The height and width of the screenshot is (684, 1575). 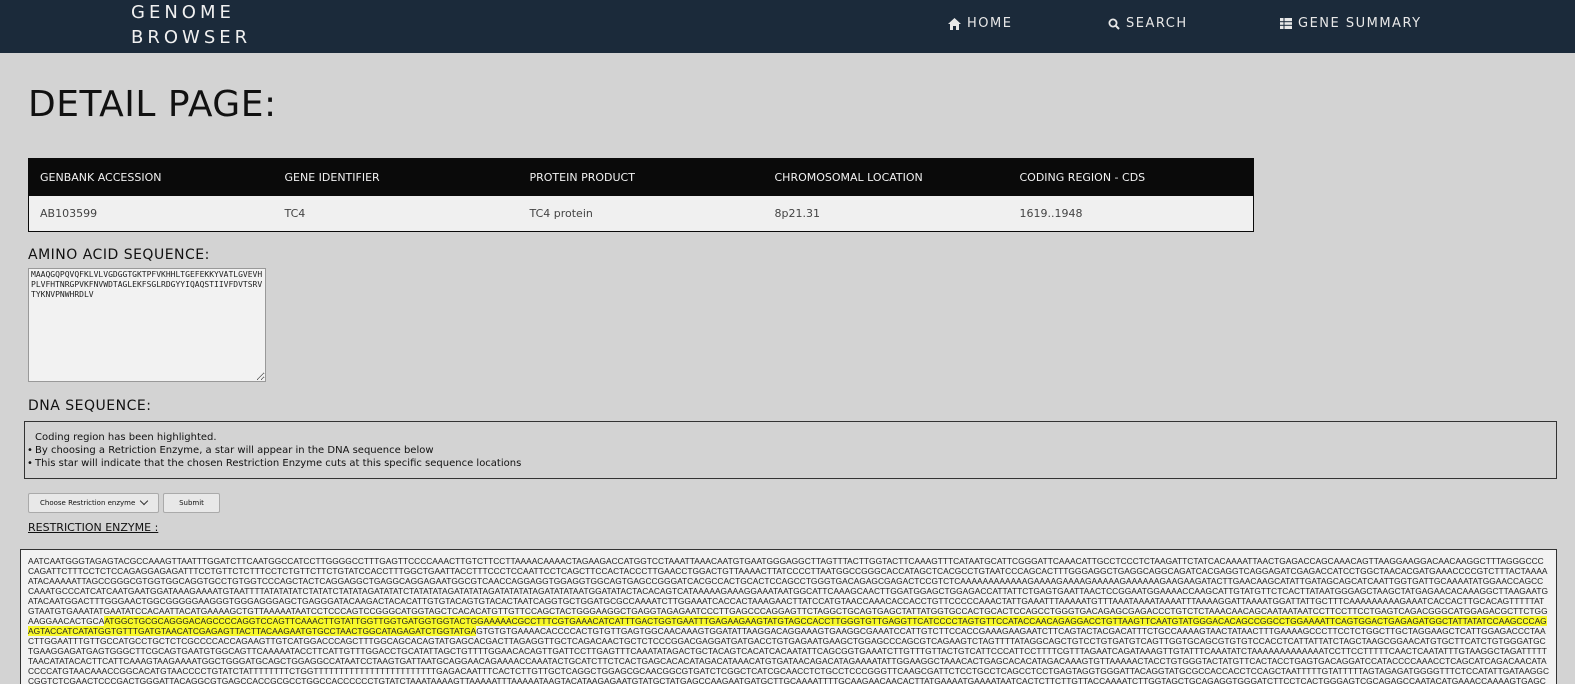 I want to click on nav-search-label: SEARCH, so click(x=1157, y=23).